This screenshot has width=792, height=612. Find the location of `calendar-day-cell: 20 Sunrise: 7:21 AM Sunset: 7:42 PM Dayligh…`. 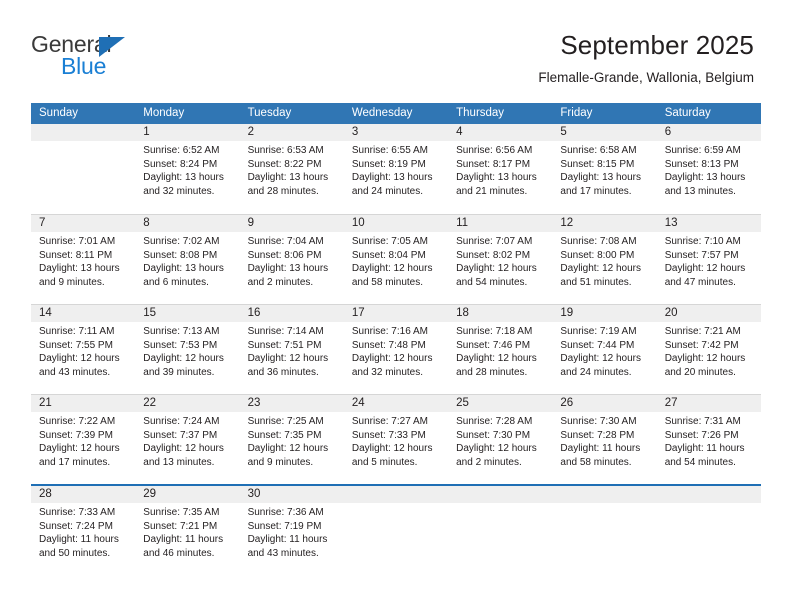

calendar-day-cell: 20 Sunrise: 7:21 AM Sunset: 7:42 PM Dayligh… is located at coordinates (708, 349).